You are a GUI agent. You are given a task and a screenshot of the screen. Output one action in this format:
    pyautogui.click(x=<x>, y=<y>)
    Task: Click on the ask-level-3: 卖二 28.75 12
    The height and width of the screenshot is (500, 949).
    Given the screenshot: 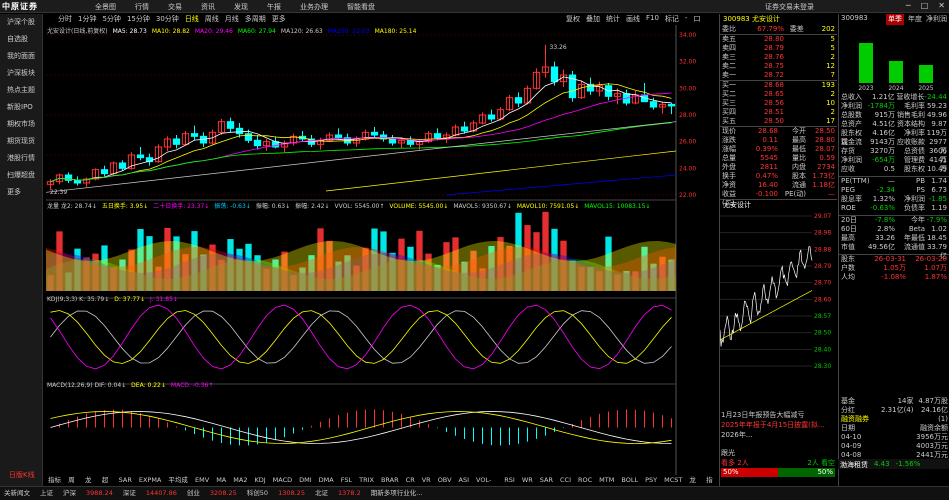 What is the action you would take?
    pyautogui.click(x=778, y=66)
    